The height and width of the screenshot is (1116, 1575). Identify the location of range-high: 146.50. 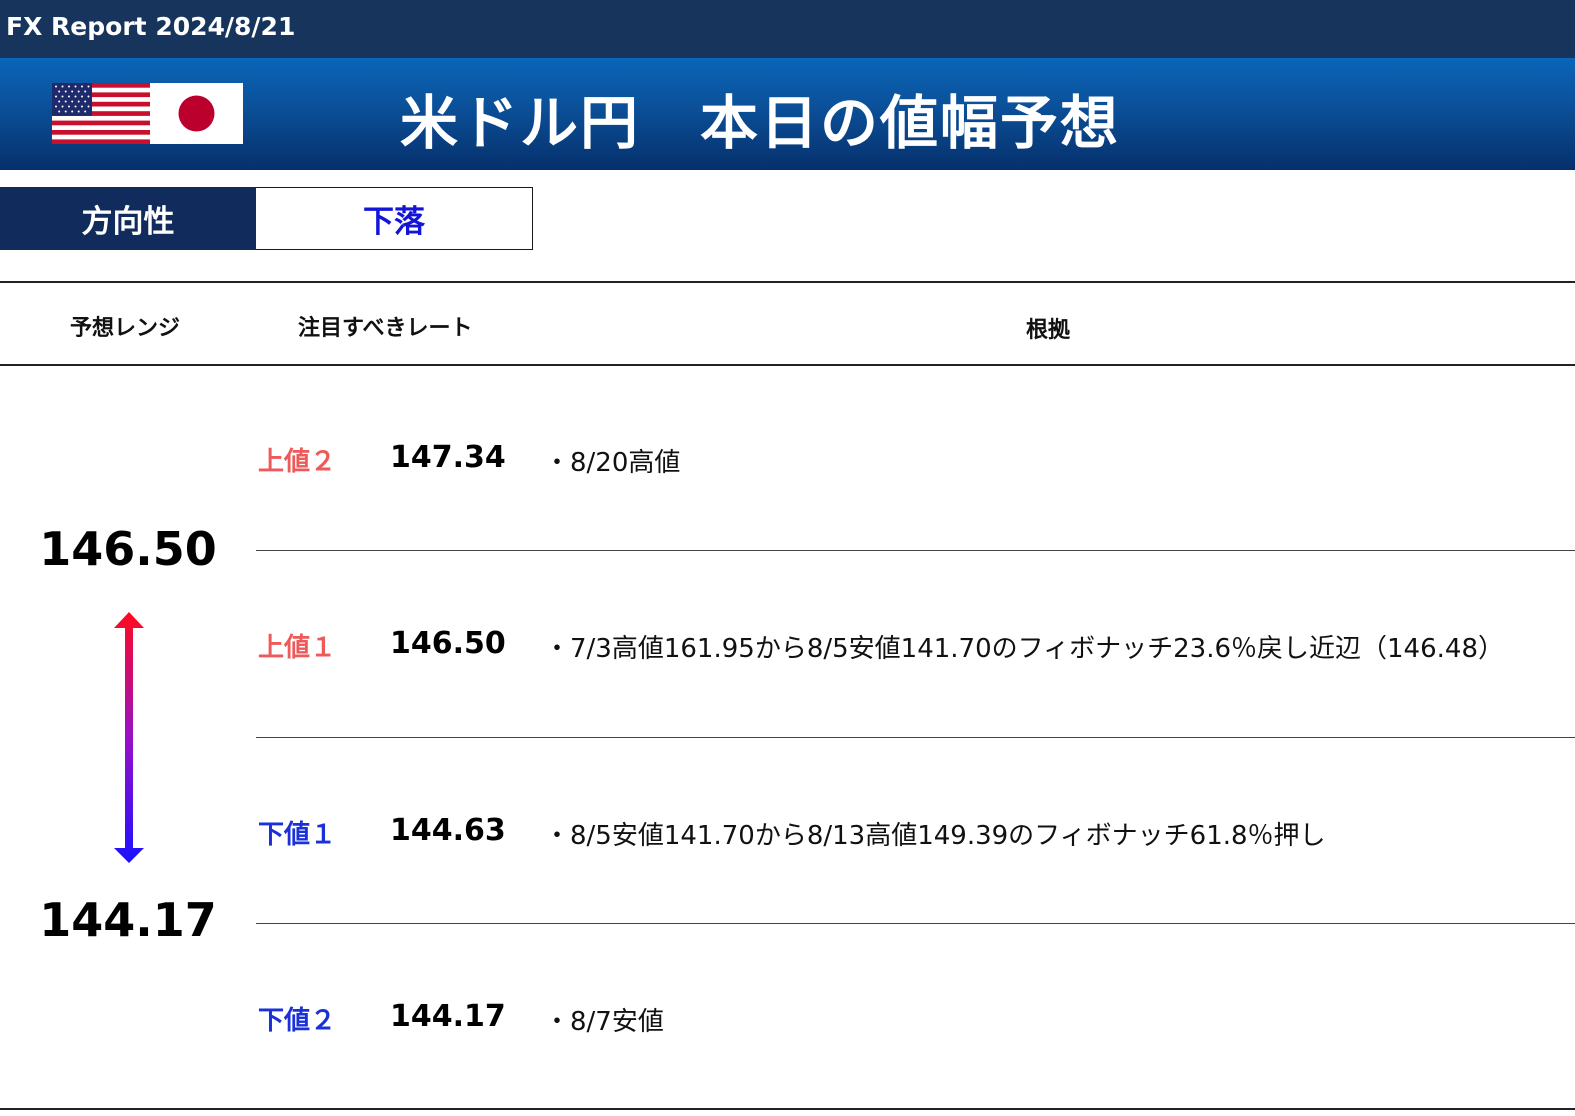
(128, 549).